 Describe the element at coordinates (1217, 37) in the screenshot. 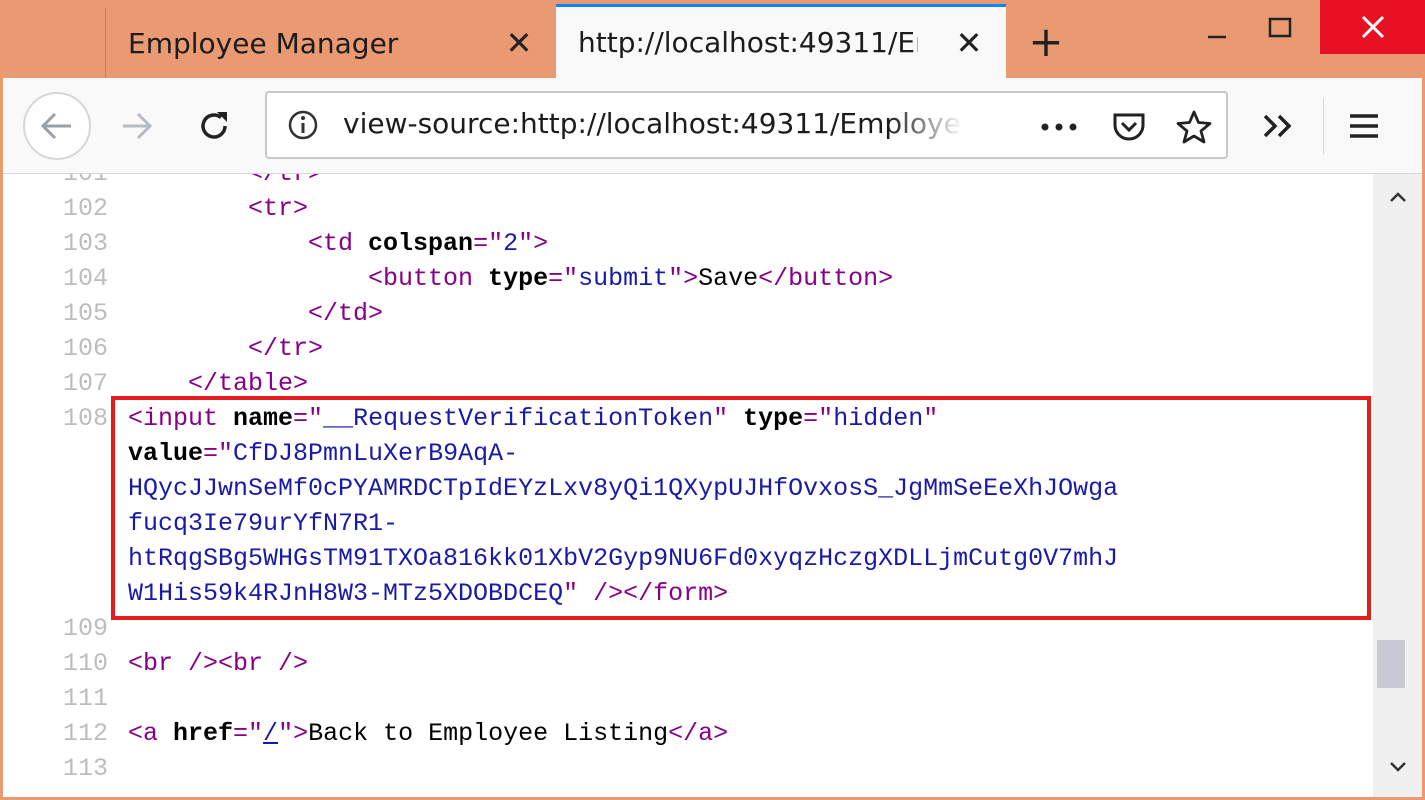

I see `minimize-icon` at that location.